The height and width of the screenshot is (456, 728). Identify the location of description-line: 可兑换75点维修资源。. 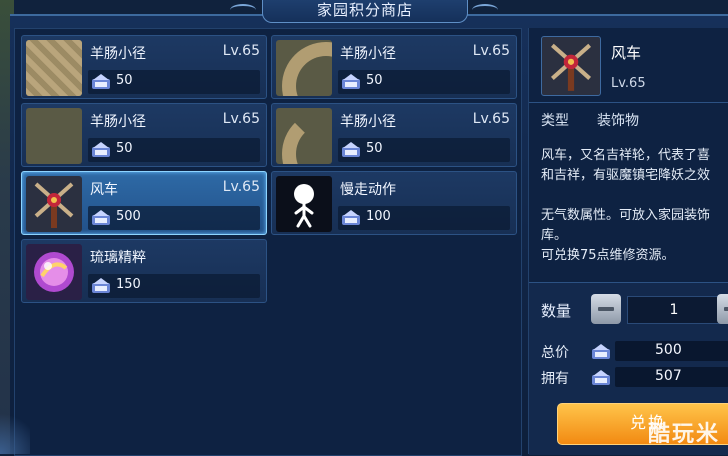
(608, 255).